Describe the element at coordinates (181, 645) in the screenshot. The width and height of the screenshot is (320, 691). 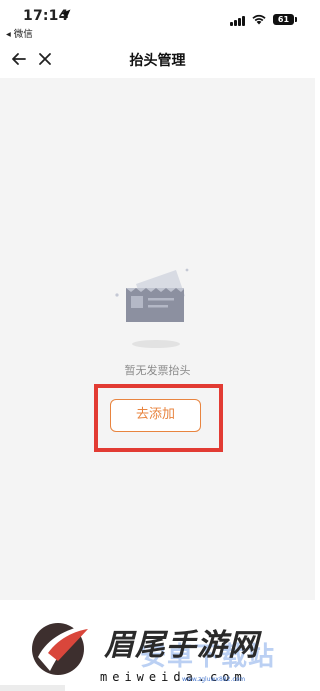
I see `watermark-title: 眉尾手游网` at that location.